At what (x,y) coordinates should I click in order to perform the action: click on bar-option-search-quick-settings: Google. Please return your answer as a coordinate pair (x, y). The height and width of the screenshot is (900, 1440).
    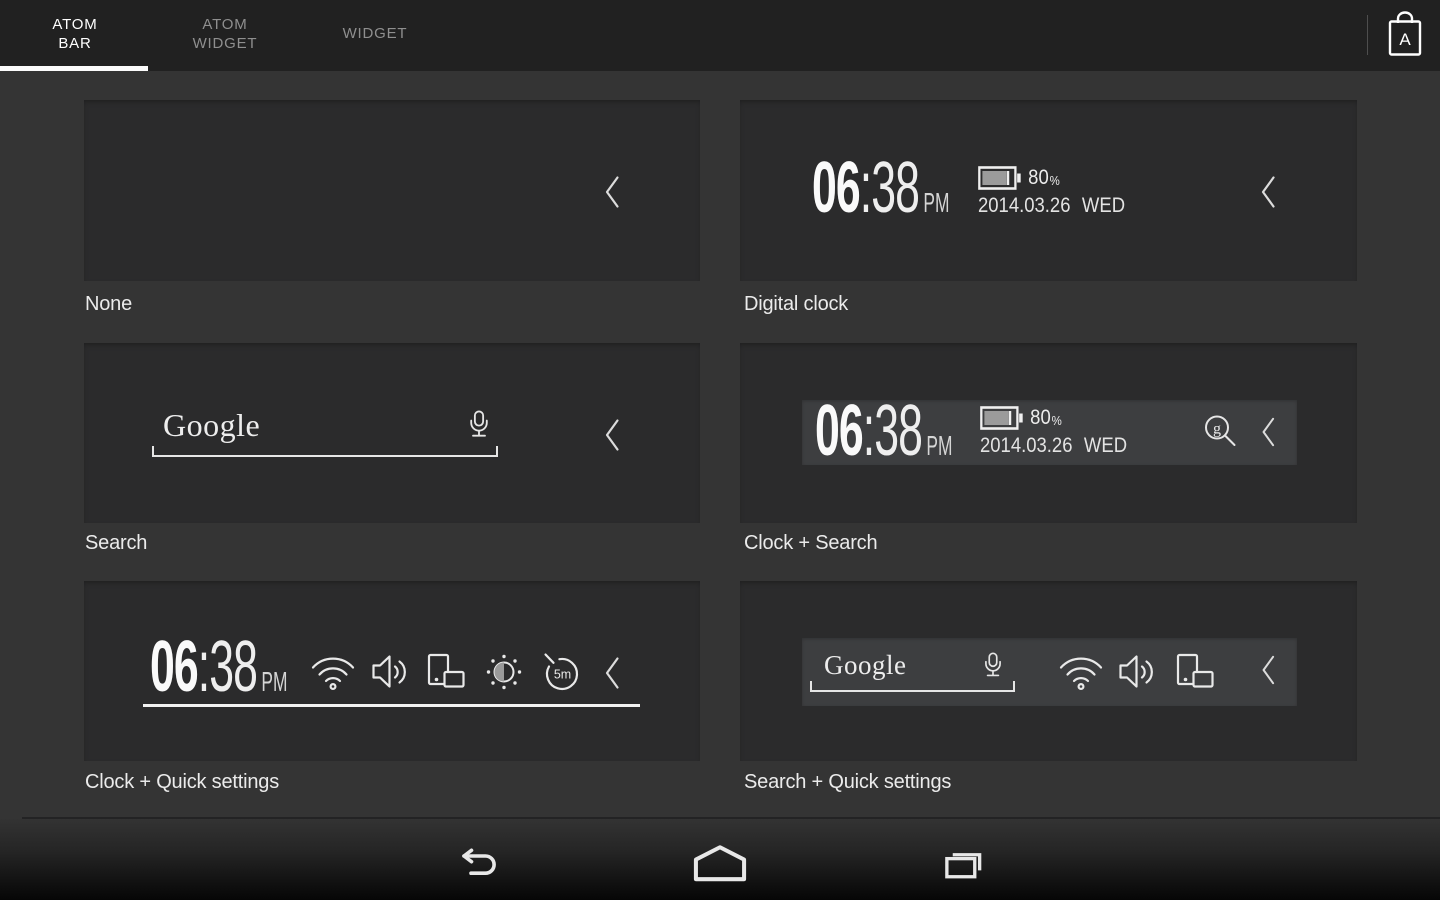
    Looking at the image, I should click on (1048, 671).